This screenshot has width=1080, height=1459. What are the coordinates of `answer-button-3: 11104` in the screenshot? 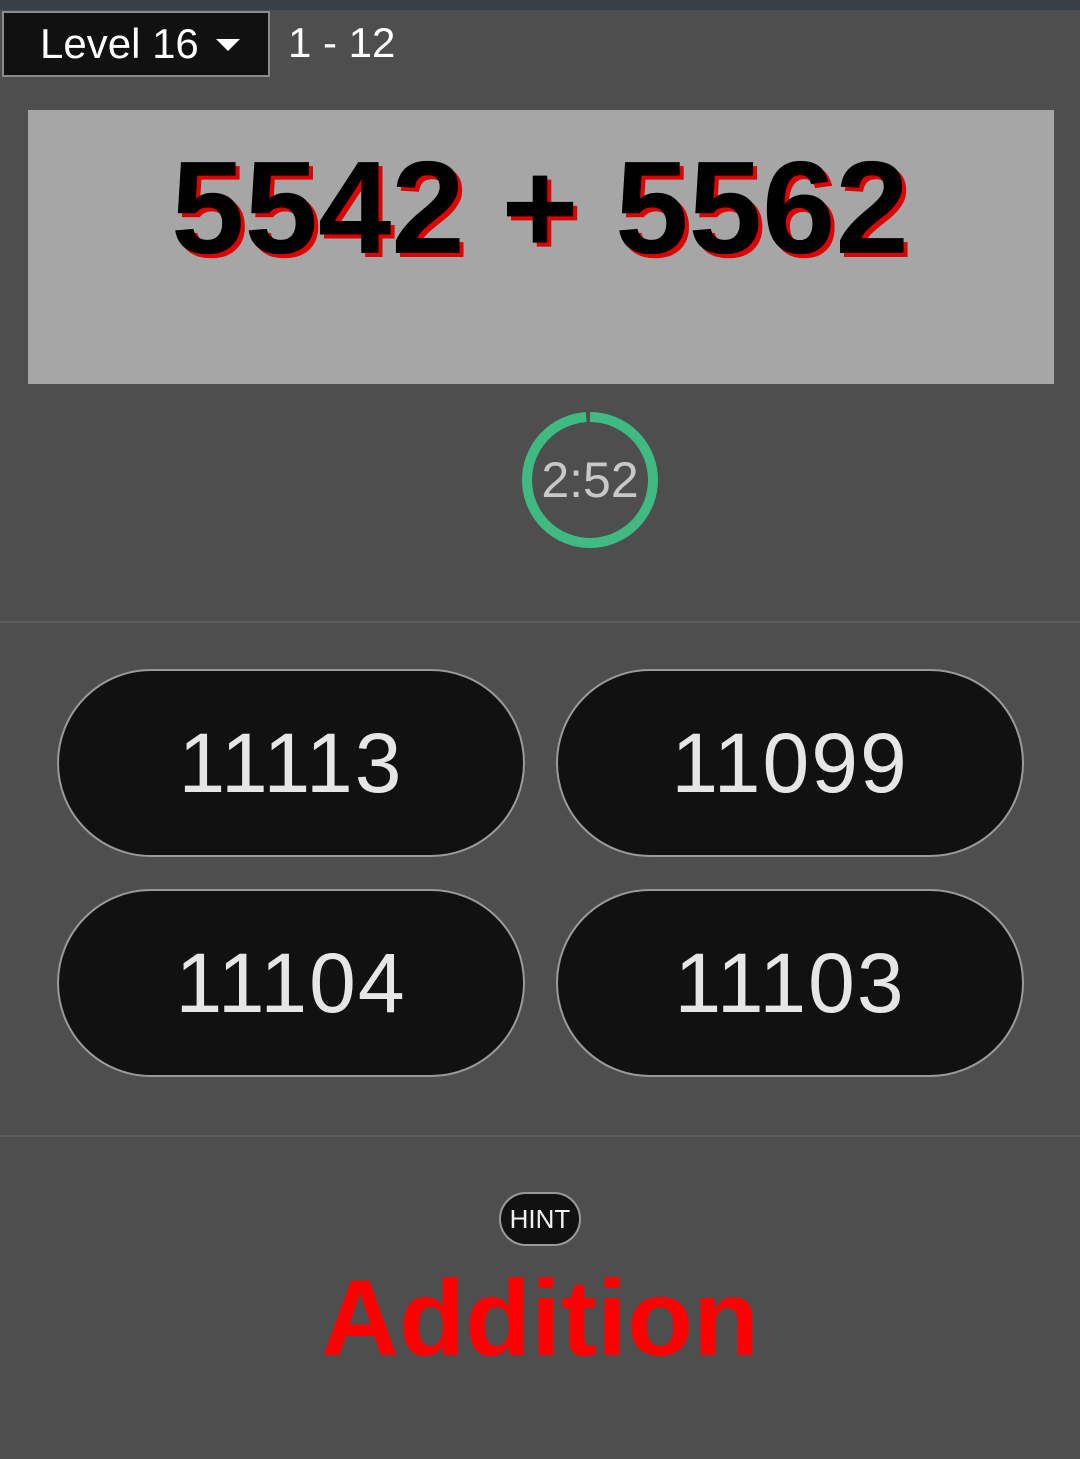 It's located at (291, 983).